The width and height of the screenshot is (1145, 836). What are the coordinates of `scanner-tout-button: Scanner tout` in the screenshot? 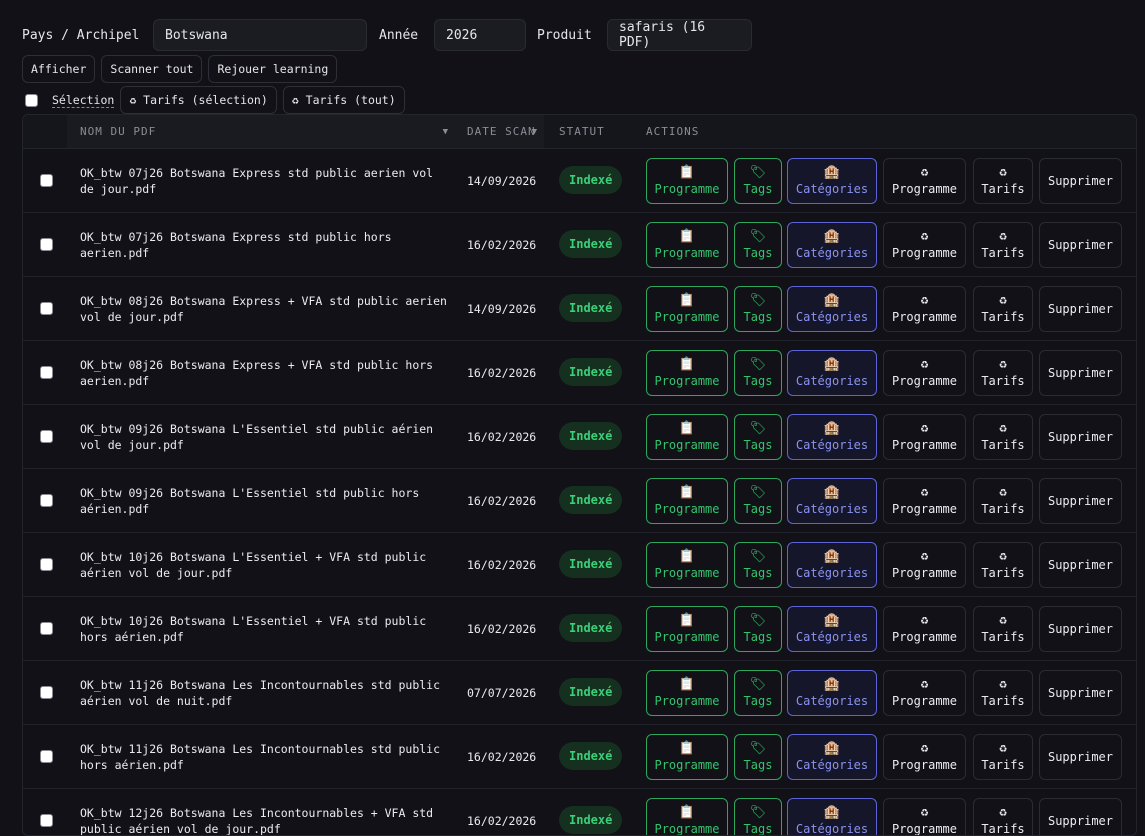 It's located at (151, 69).